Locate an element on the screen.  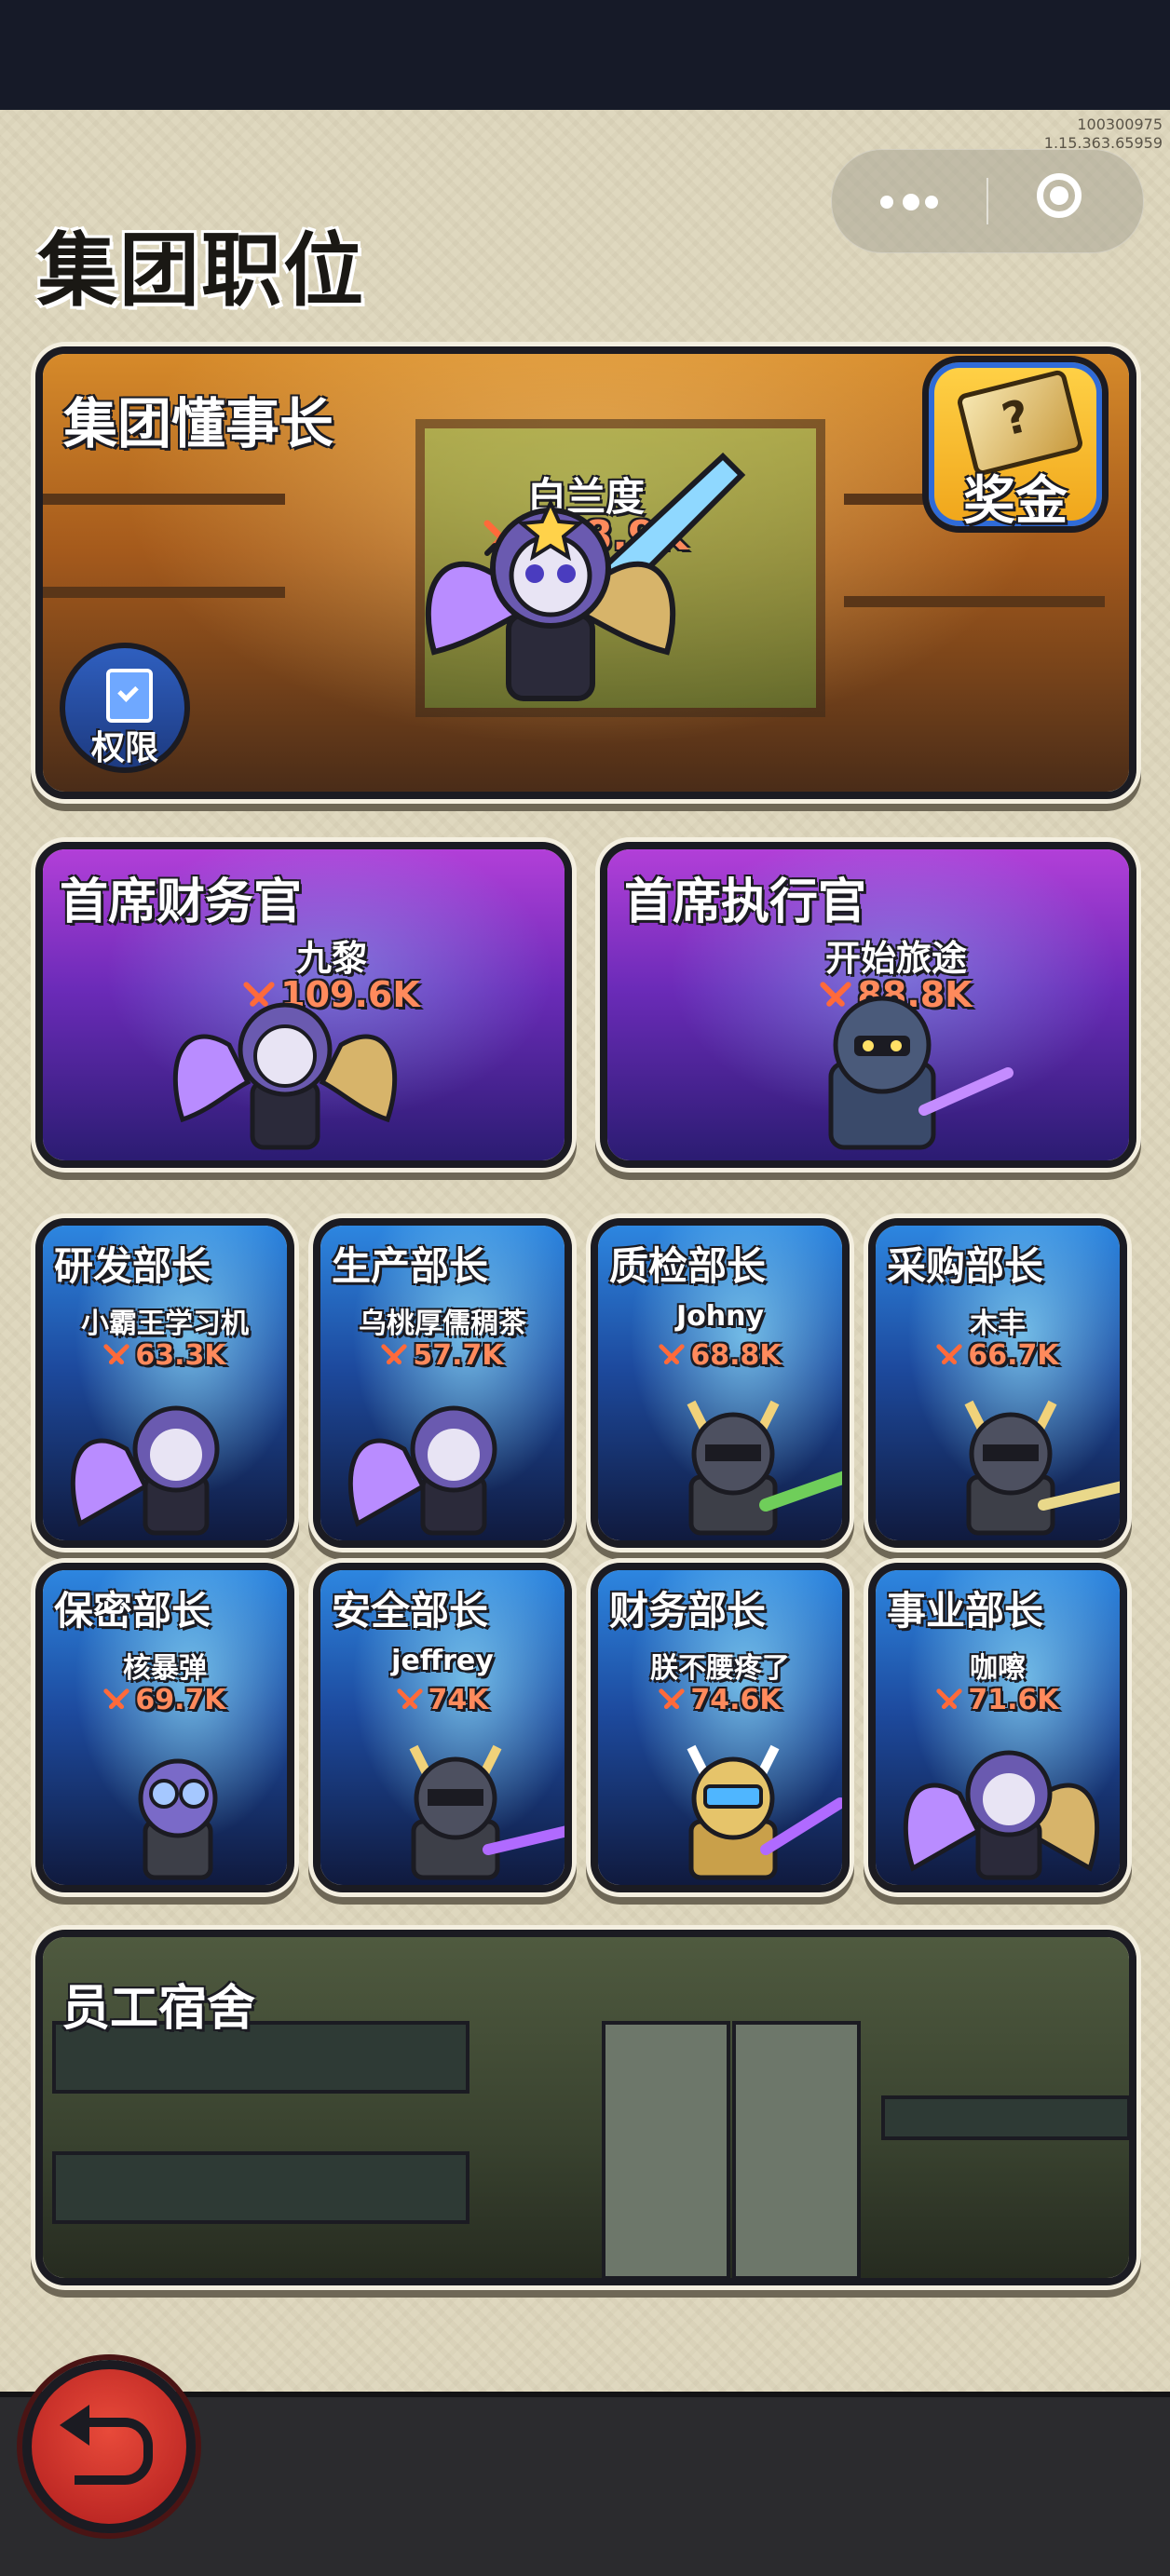
position-card-finance: 财务部长 朕不腰疼了 74.6K is located at coordinates (720, 1727).